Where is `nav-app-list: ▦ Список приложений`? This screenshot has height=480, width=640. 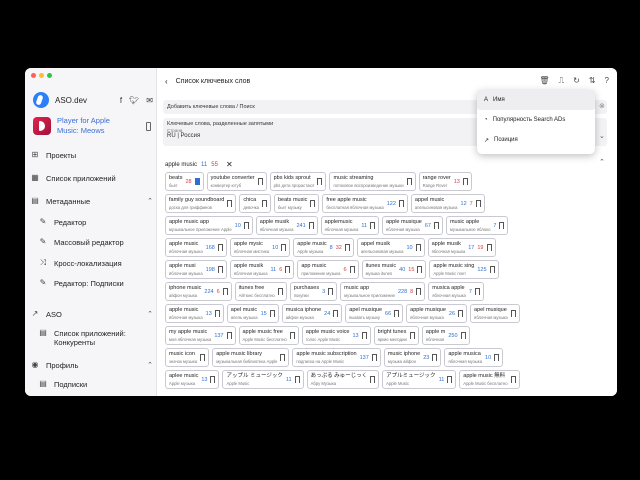 nav-app-list: ▦ Список приложений is located at coordinates (92, 178).